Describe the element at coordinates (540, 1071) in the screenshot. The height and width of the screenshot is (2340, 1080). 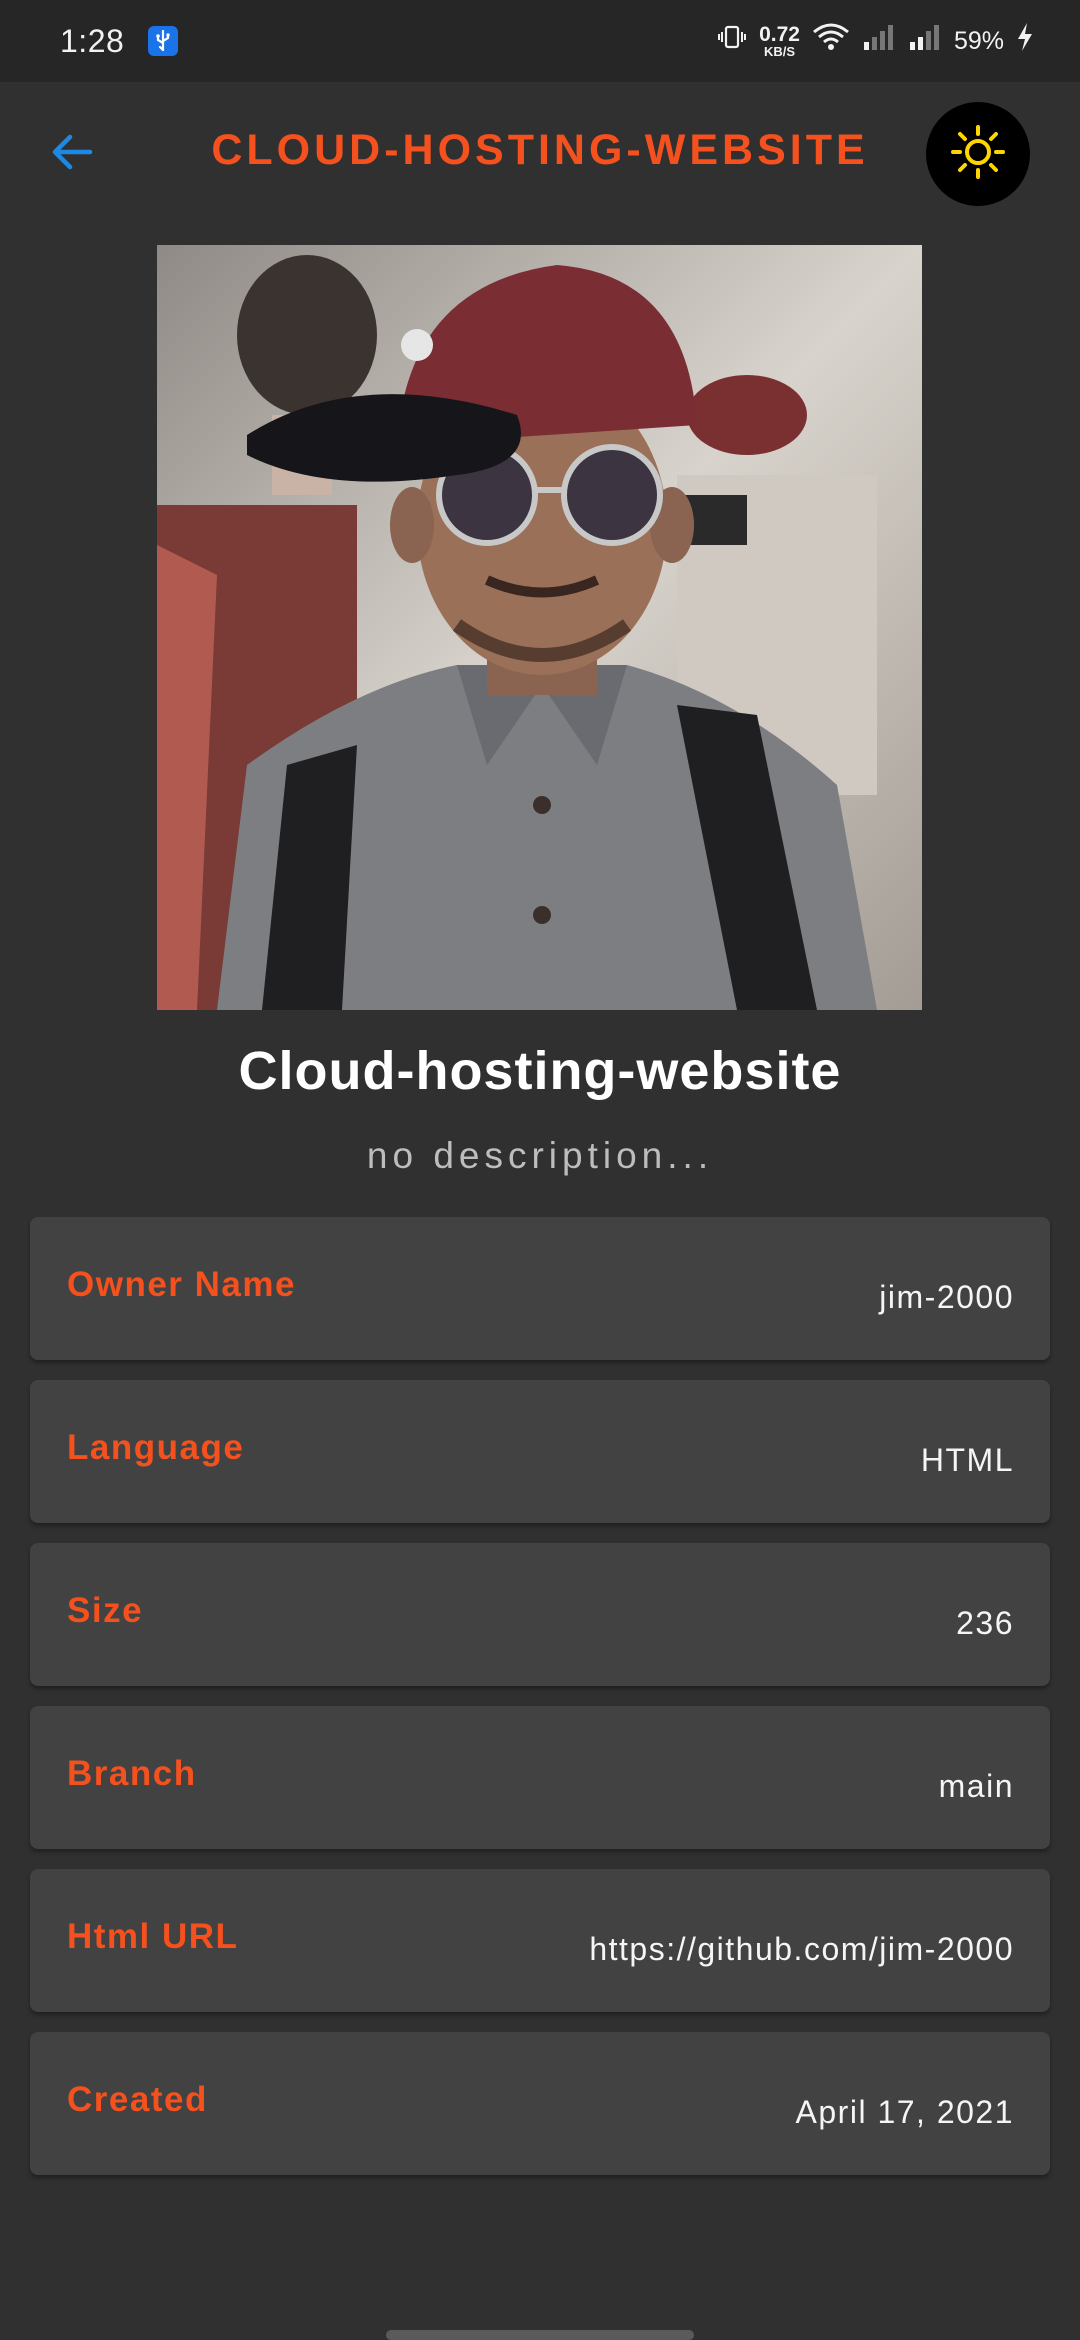
I see `repo-name: Cloud-hosting-website` at that location.